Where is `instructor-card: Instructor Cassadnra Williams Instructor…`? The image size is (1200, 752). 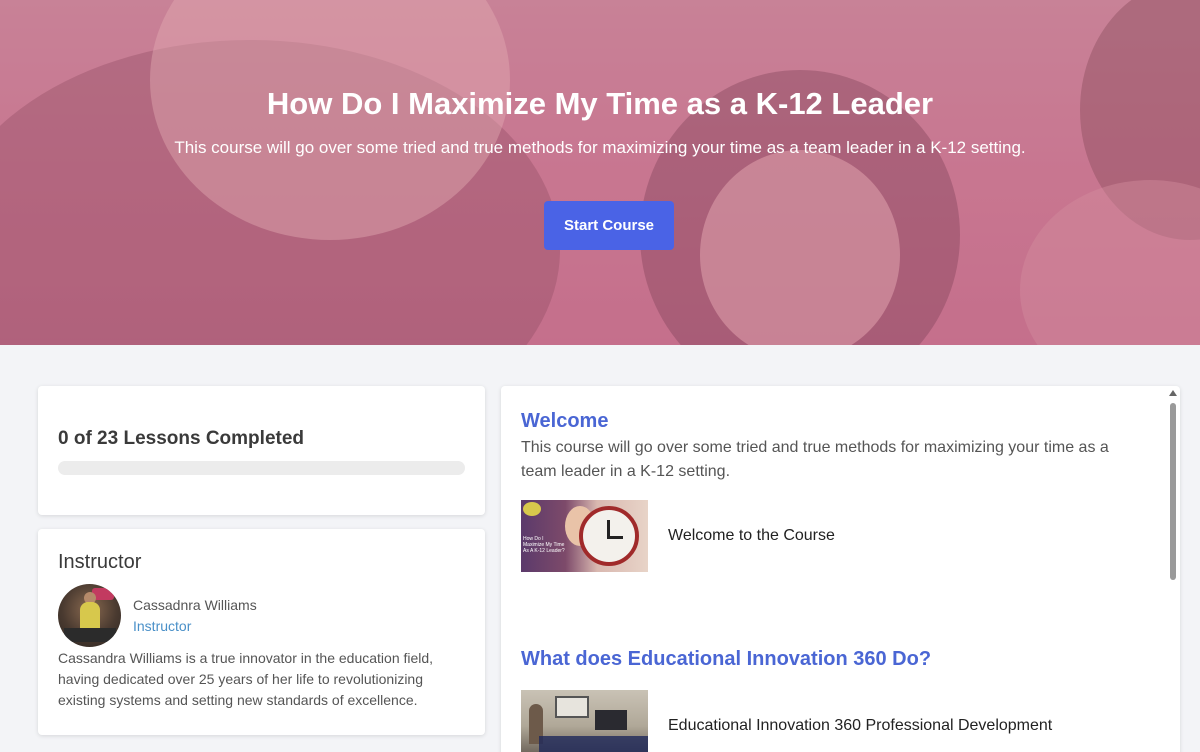 instructor-card: Instructor Cassadnra Williams Instructor… is located at coordinates (261, 632).